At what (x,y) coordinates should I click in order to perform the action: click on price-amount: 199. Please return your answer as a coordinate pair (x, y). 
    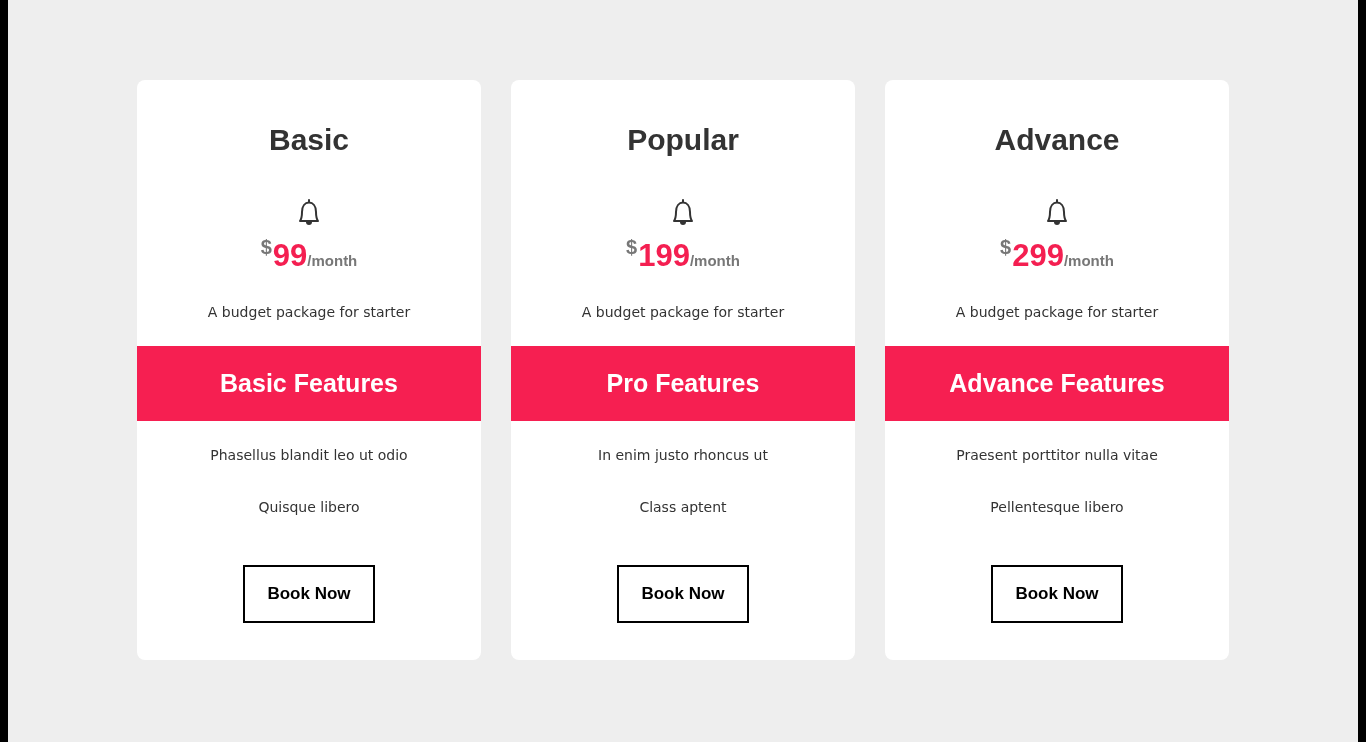
    Looking at the image, I should click on (664, 256).